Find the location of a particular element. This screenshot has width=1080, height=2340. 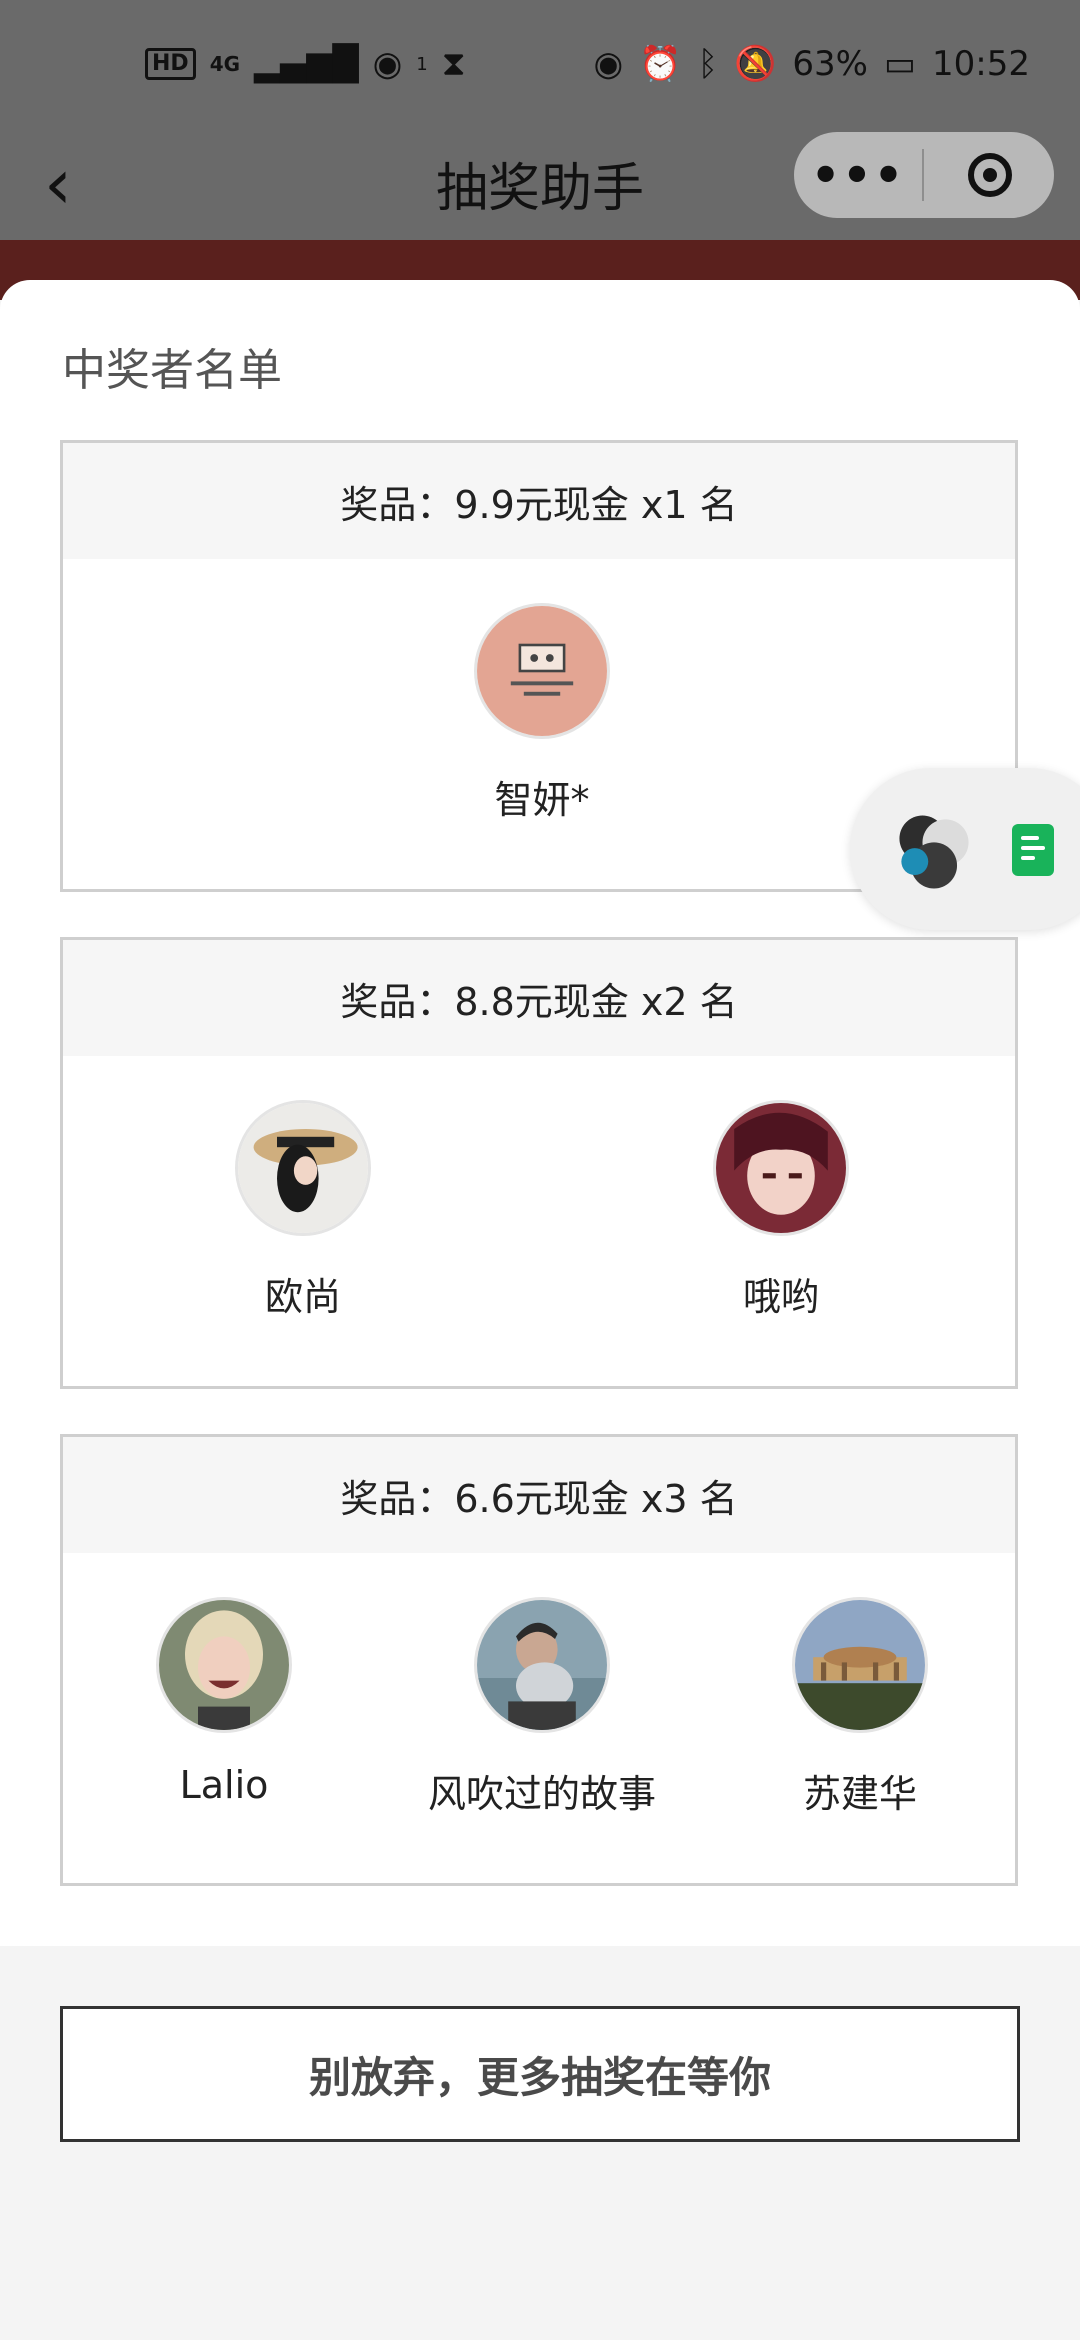

bluetooth-icon: ᛒ is located at coordinates (707, 64).